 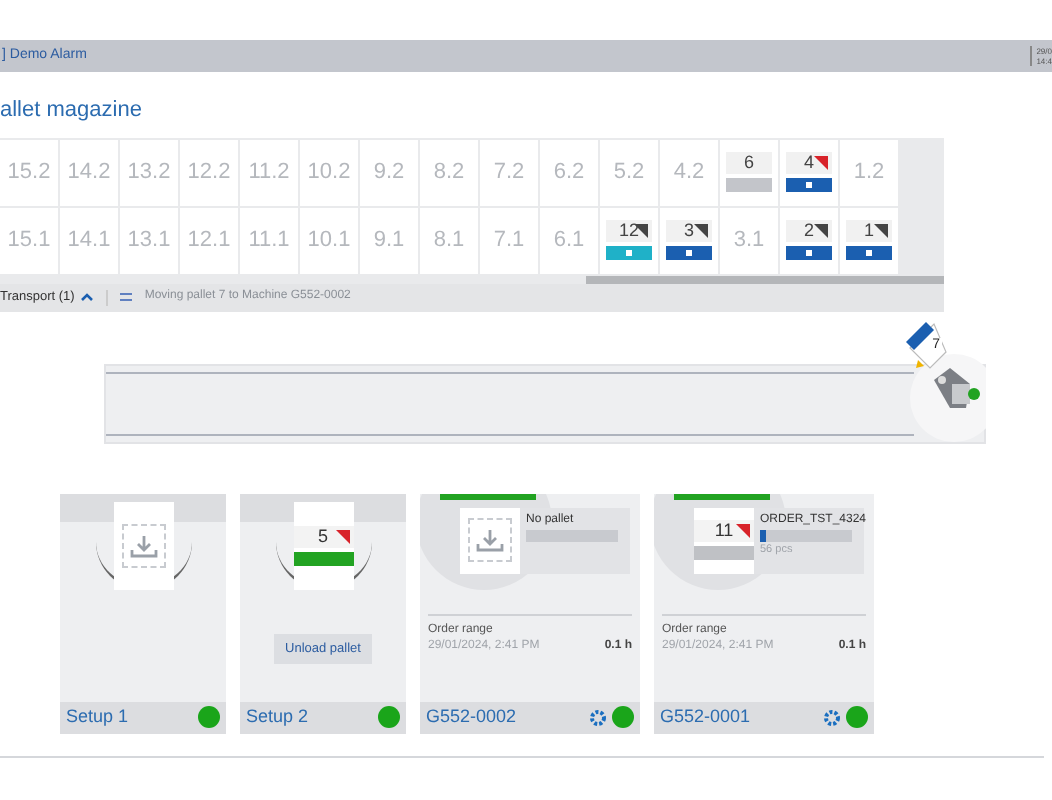 What do you see at coordinates (209, 172) in the screenshot?
I see `slot-cell: 12.2` at bounding box center [209, 172].